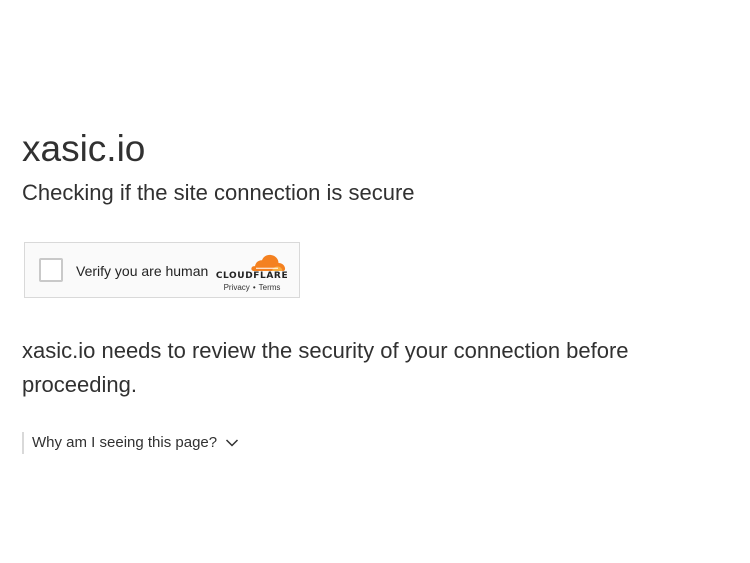 The height and width of the screenshot is (563, 750). What do you see at coordinates (125, 442) in the screenshot?
I see `why-seeing-page-label: Why am I seeing this page?` at bounding box center [125, 442].